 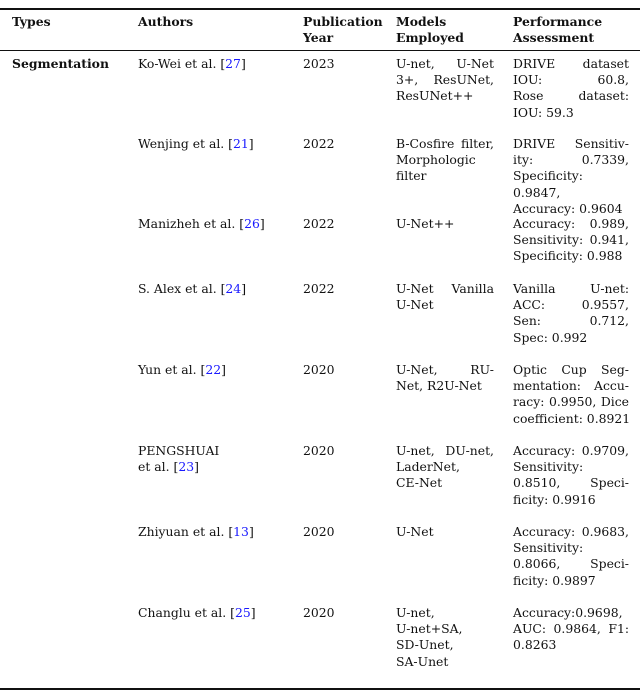 I want to click on models-cell: U-Net, RU- Net, R2U-Net, so click(x=445, y=378).